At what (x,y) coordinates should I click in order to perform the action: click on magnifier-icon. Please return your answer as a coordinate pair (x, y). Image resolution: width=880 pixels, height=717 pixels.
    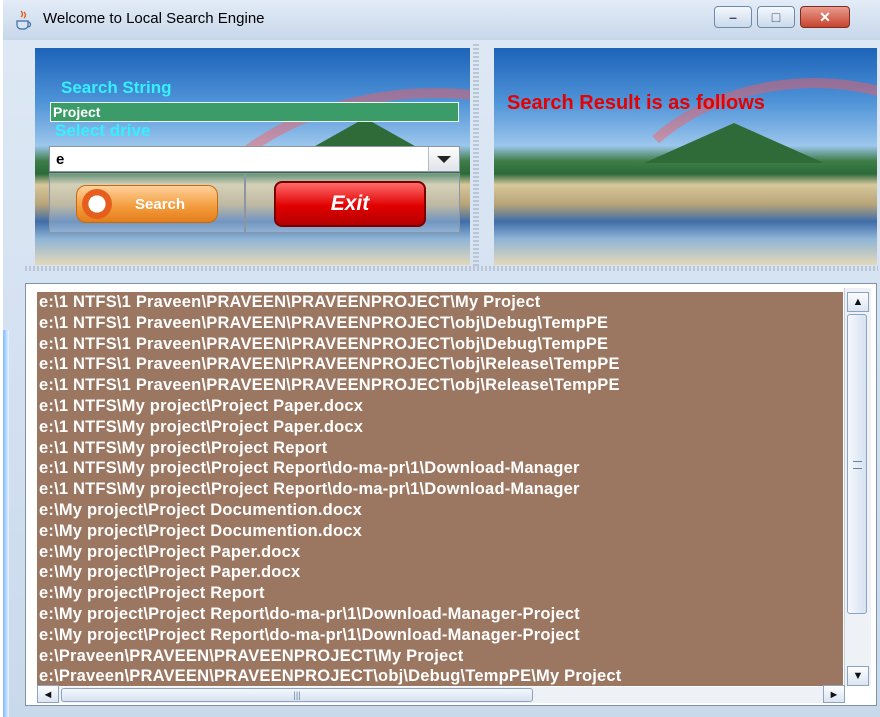
    Looking at the image, I should click on (97, 204).